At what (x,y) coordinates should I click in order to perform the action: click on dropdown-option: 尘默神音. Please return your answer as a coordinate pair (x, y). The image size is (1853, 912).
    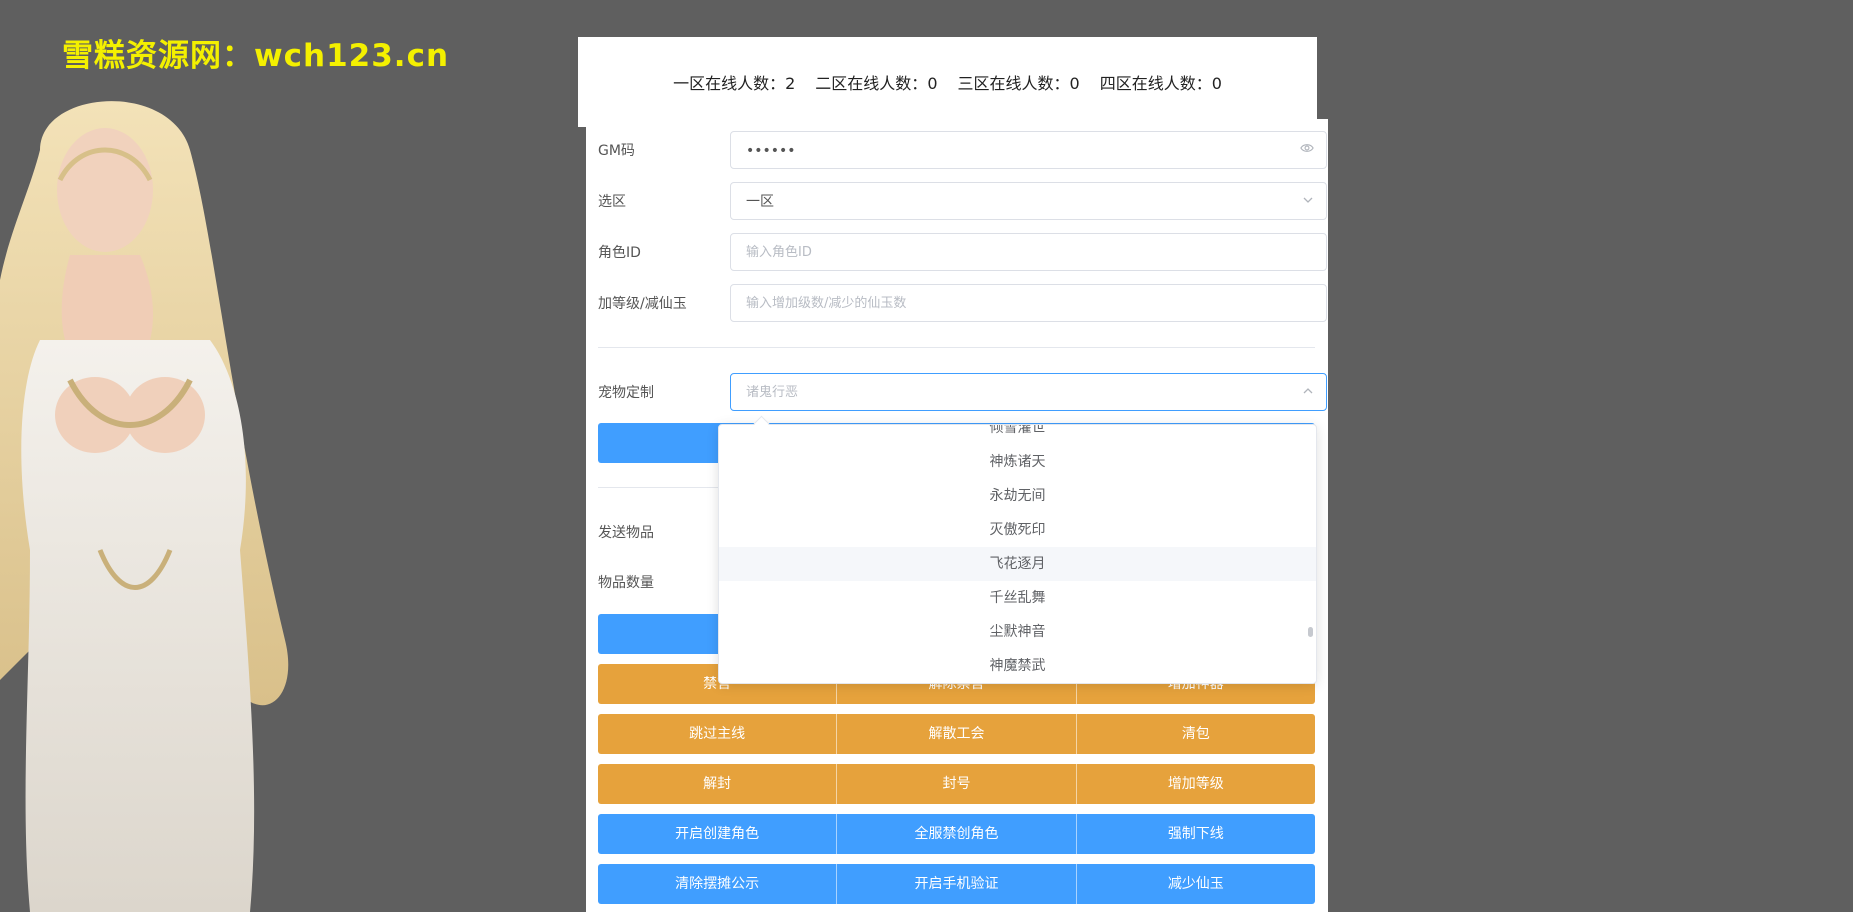
    Looking at the image, I should click on (1017, 632).